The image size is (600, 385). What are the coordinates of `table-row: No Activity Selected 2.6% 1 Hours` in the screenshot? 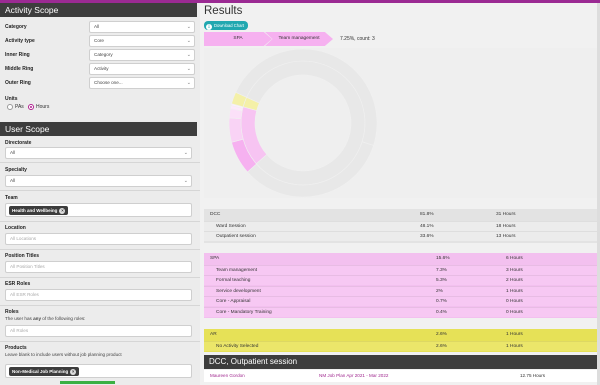 It's located at (402, 345).